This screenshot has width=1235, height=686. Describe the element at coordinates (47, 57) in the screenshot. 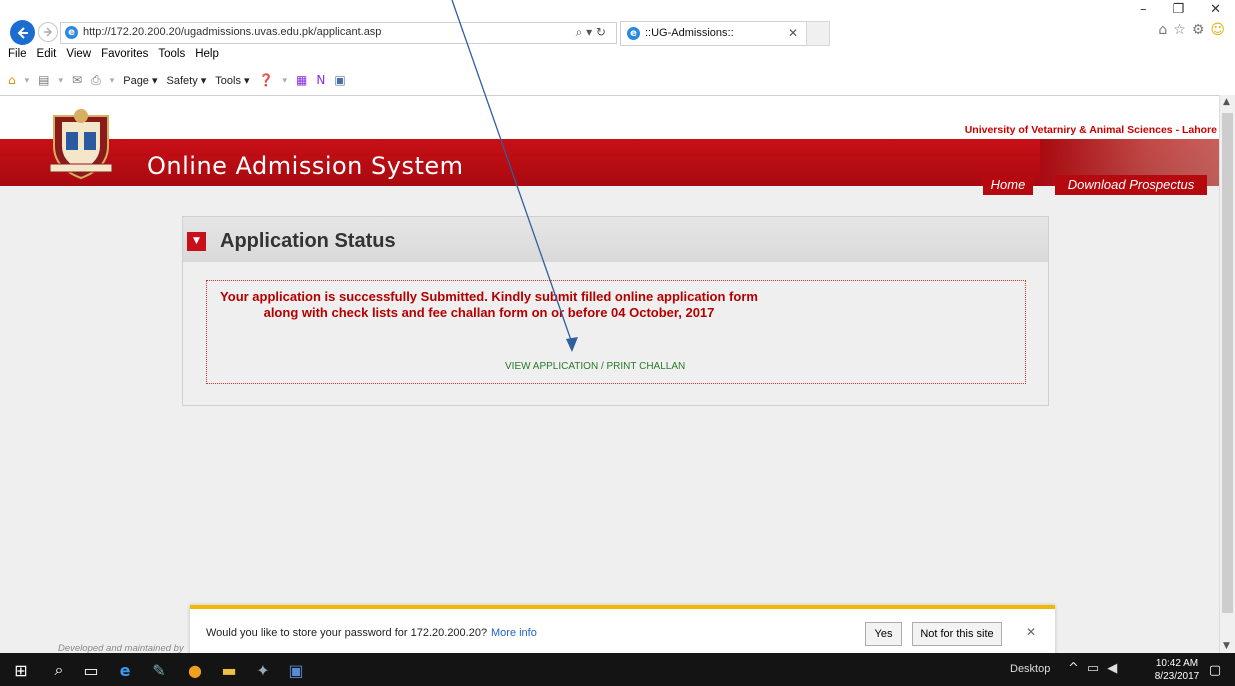

I see `menu-edit: Edit` at that location.